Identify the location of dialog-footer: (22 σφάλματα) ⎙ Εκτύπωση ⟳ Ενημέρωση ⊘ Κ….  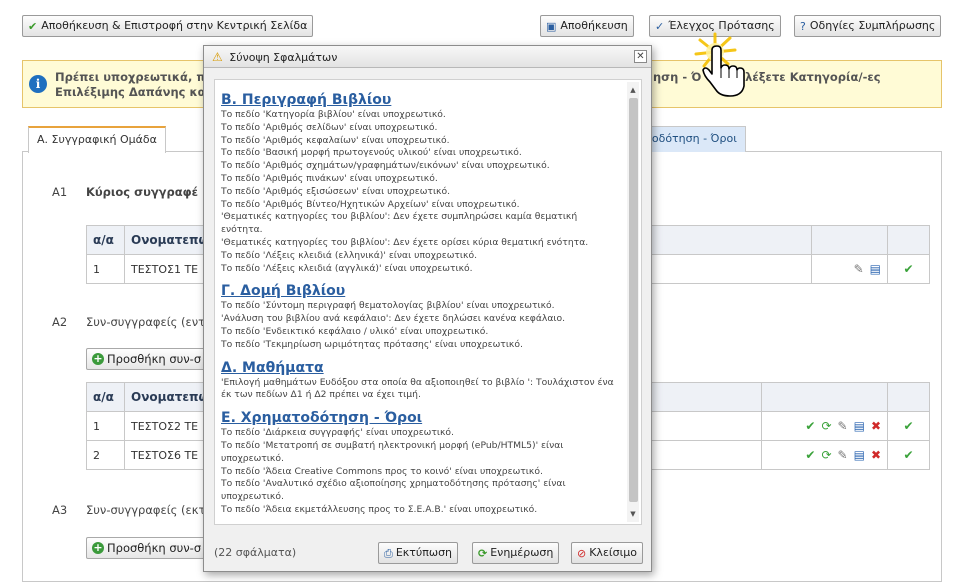
(427, 555).